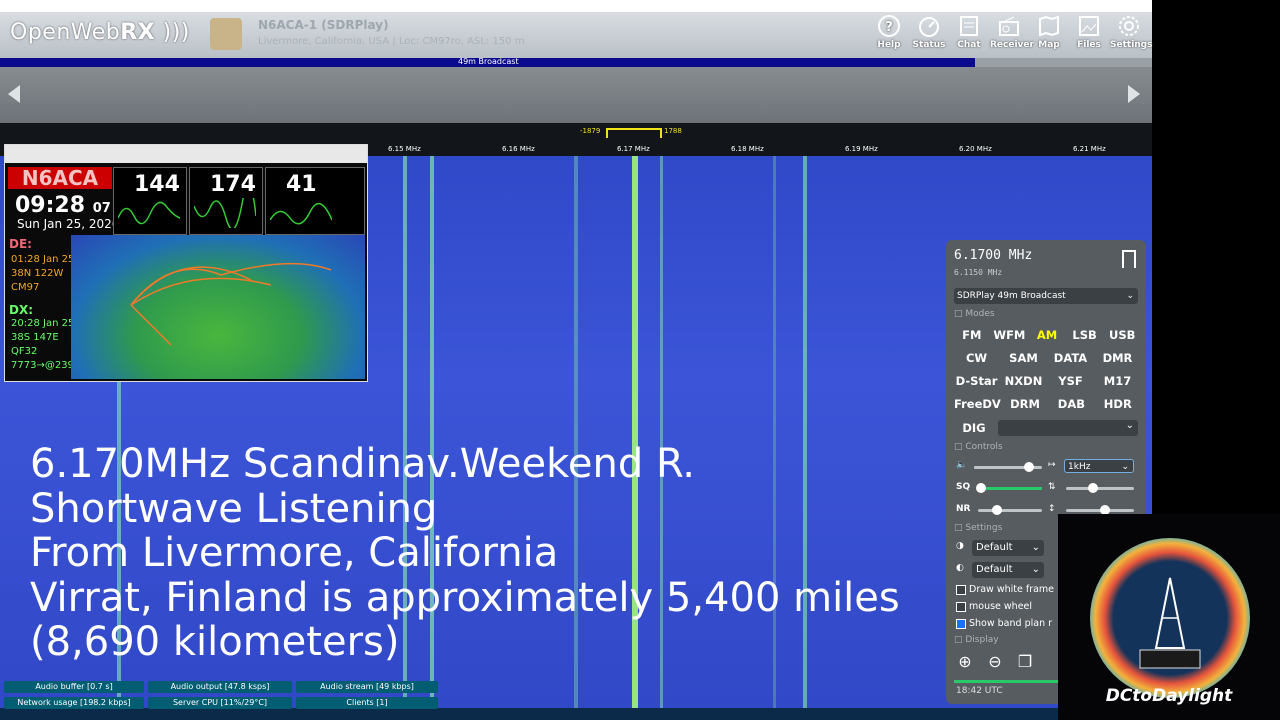  I want to click on mode-am: AM, so click(1047, 335).